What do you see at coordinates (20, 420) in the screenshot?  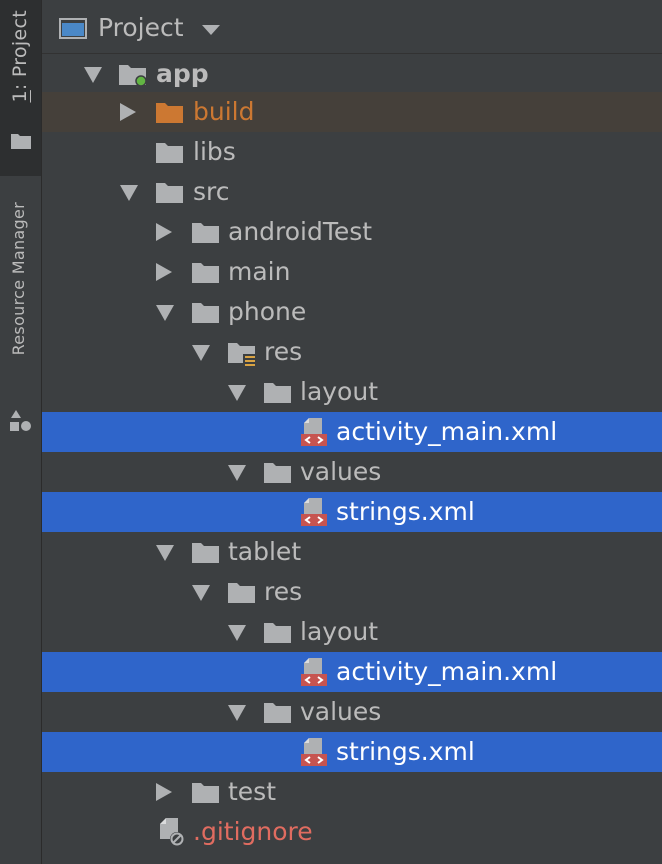 I see `resource-shapes-icon` at bounding box center [20, 420].